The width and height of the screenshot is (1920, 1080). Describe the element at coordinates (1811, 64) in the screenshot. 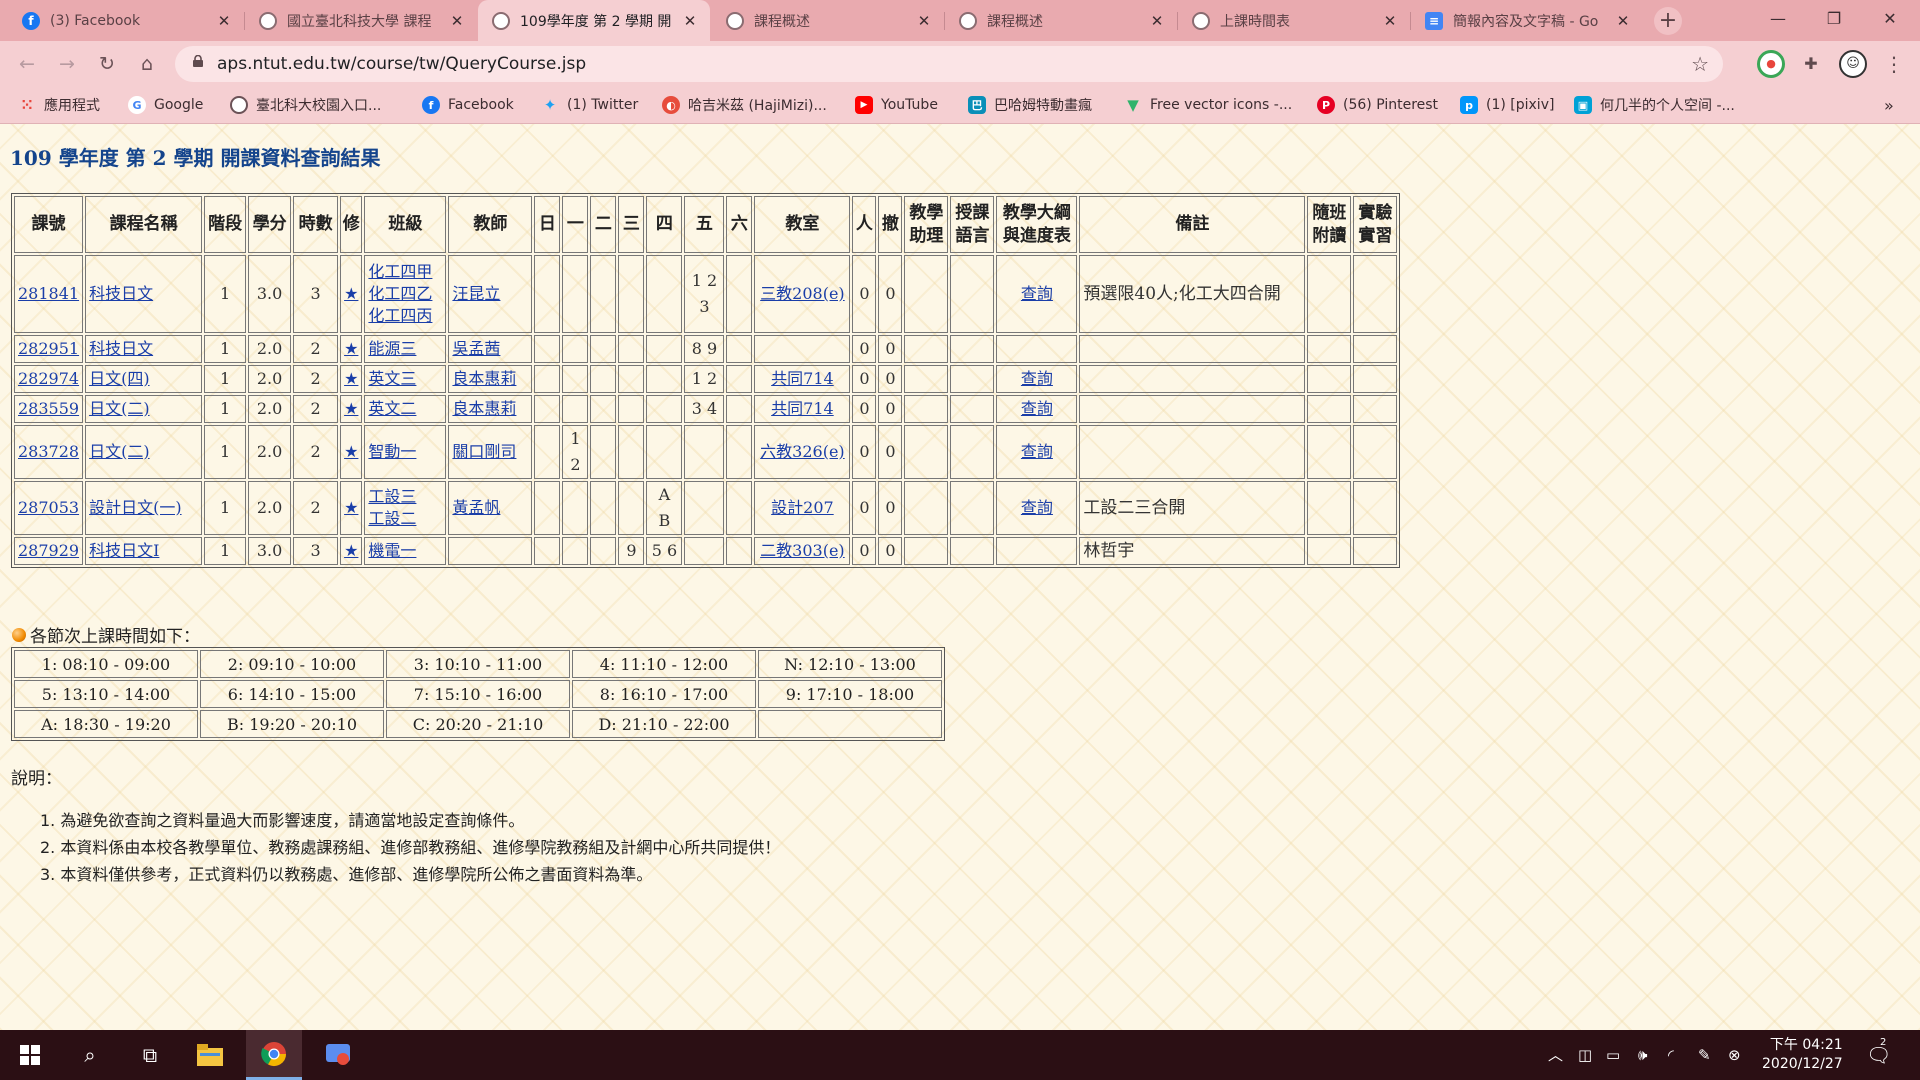

I see `extensions-puzzle-icon: ✚` at that location.